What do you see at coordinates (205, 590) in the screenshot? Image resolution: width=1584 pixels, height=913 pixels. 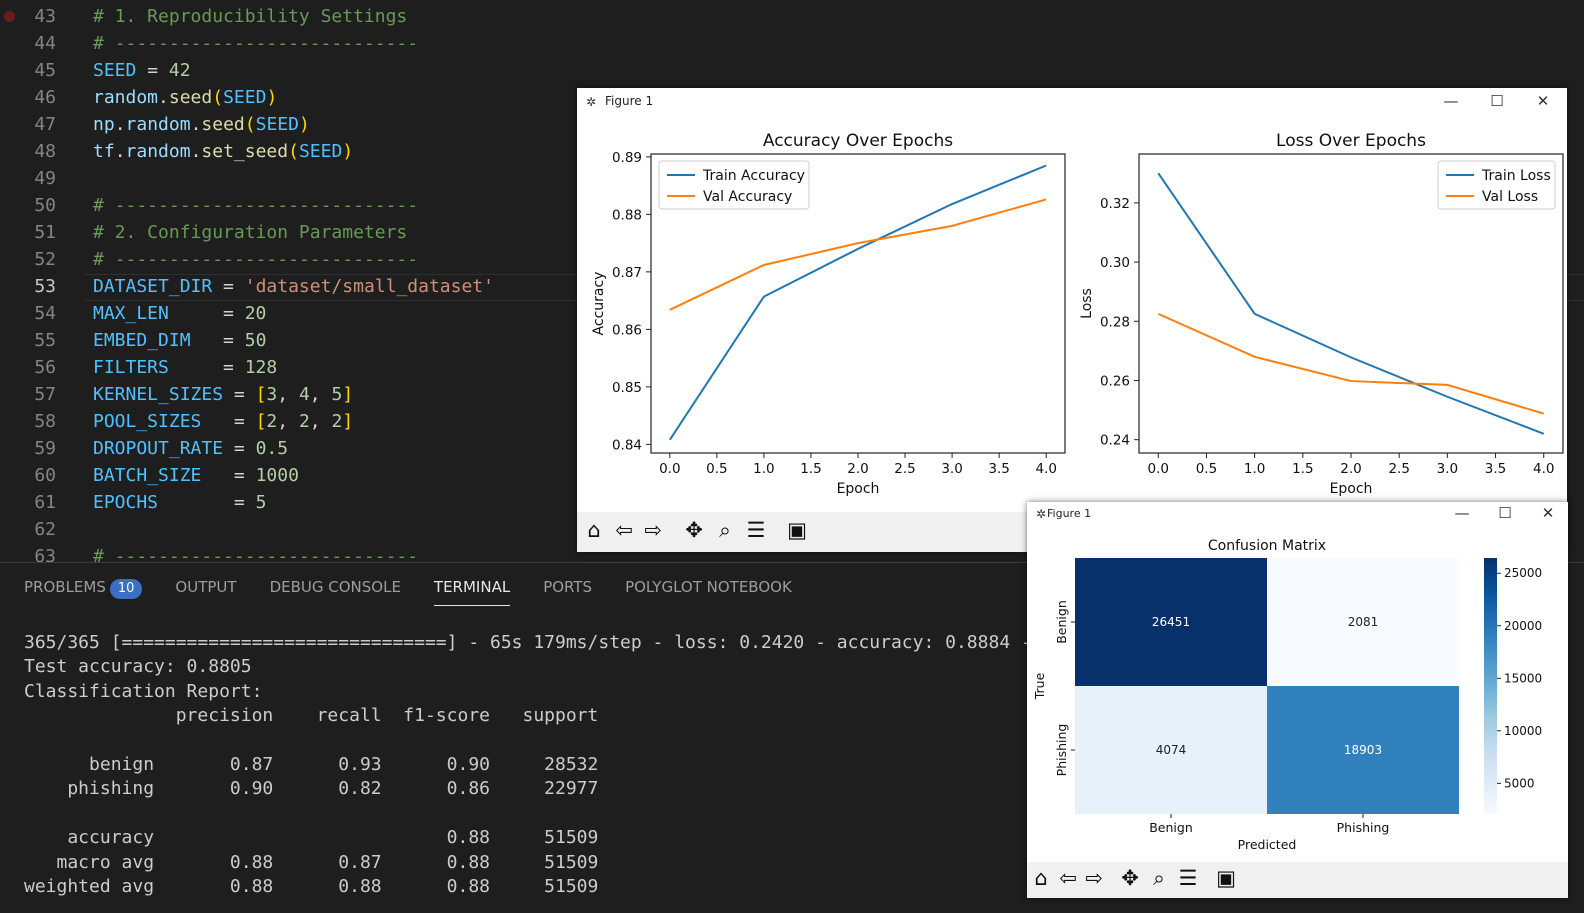 I see `tab-output: OUTPUT` at bounding box center [205, 590].